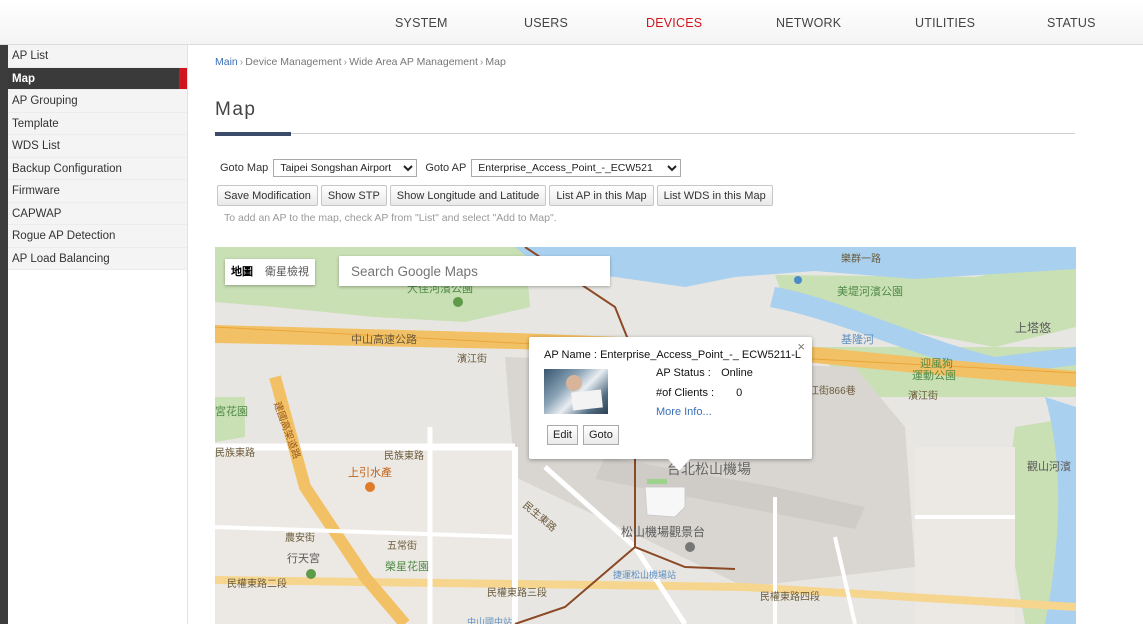  What do you see at coordinates (97, 191) in the screenshot?
I see `sidebar-item-firmware: Firmware` at bounding box center [97, 191].